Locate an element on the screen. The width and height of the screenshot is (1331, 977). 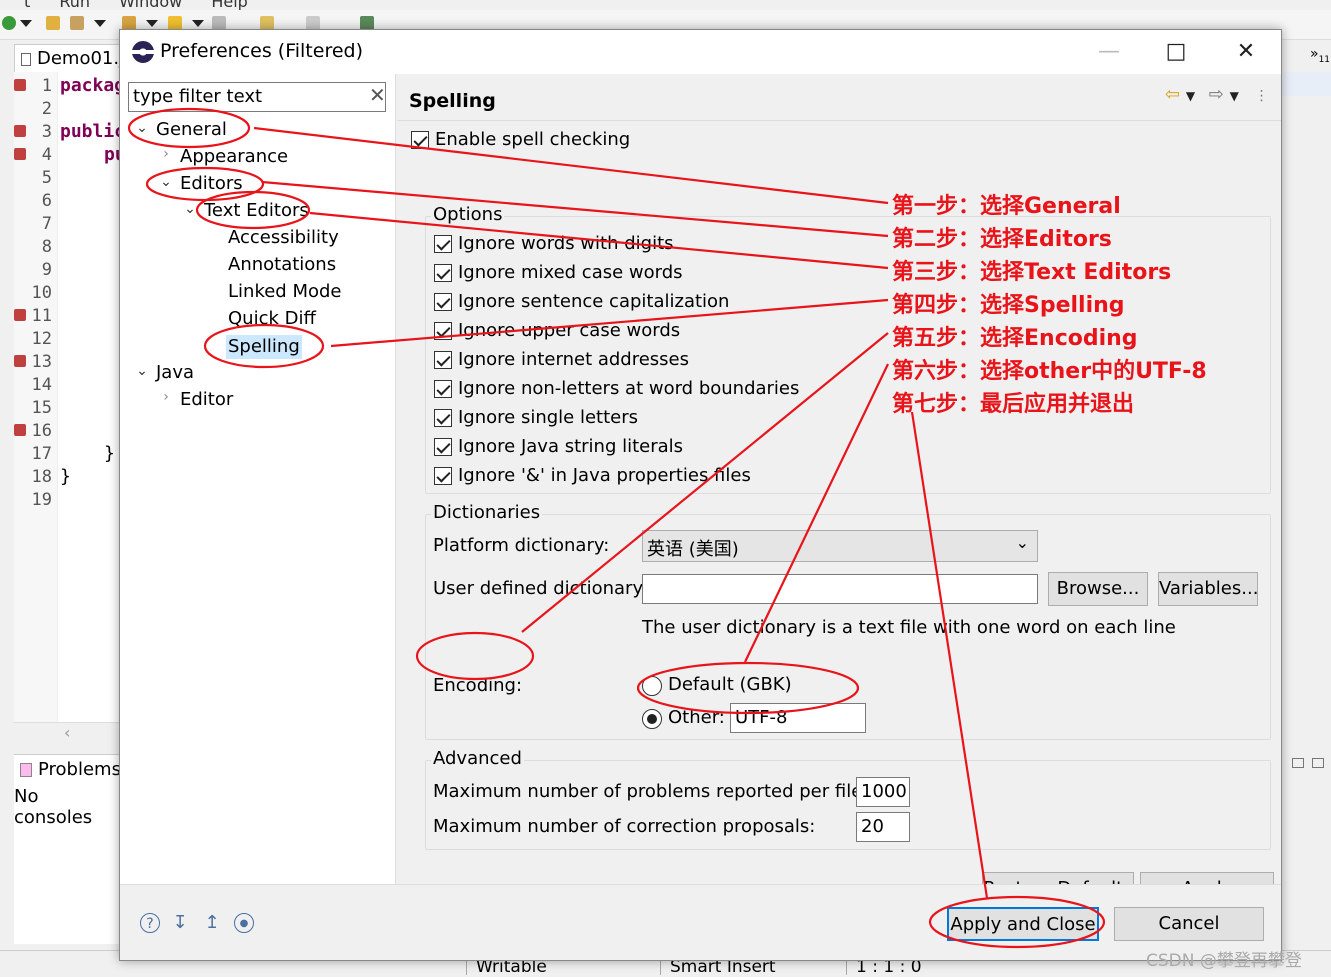
enable-spell-label: Enable spell checking is located at coordinates (533, 139).